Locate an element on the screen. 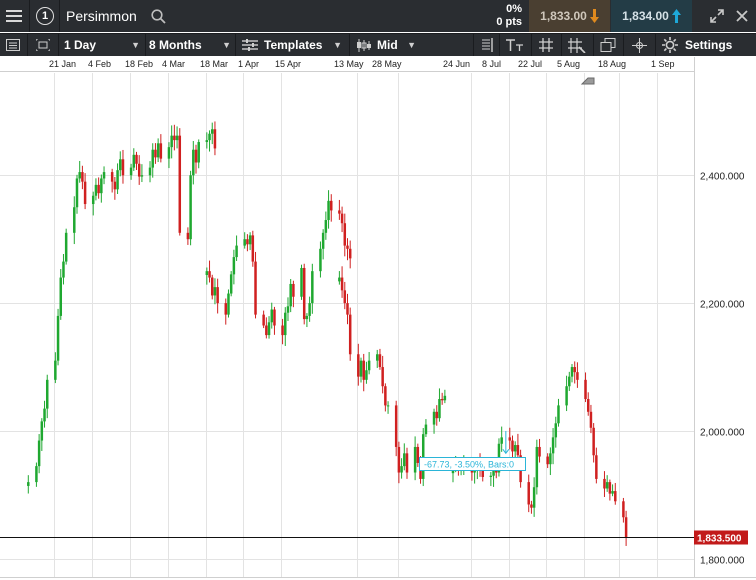  list-view-button is located at coordinates (13, 45).